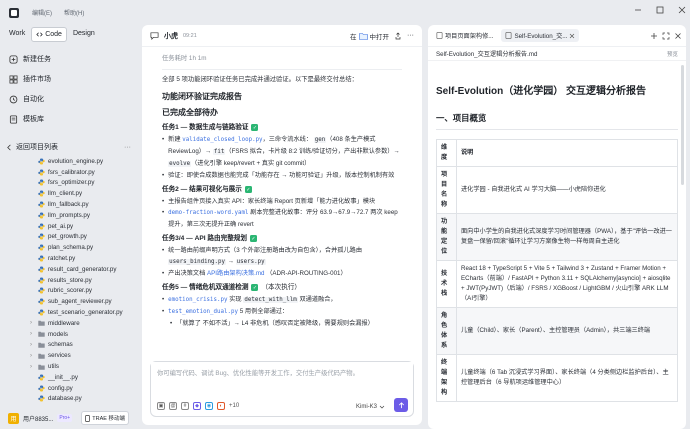  Describe the element at coordinates (68, 247) in the screenshot. I see `tree-file: plan_schema.py` at that location.